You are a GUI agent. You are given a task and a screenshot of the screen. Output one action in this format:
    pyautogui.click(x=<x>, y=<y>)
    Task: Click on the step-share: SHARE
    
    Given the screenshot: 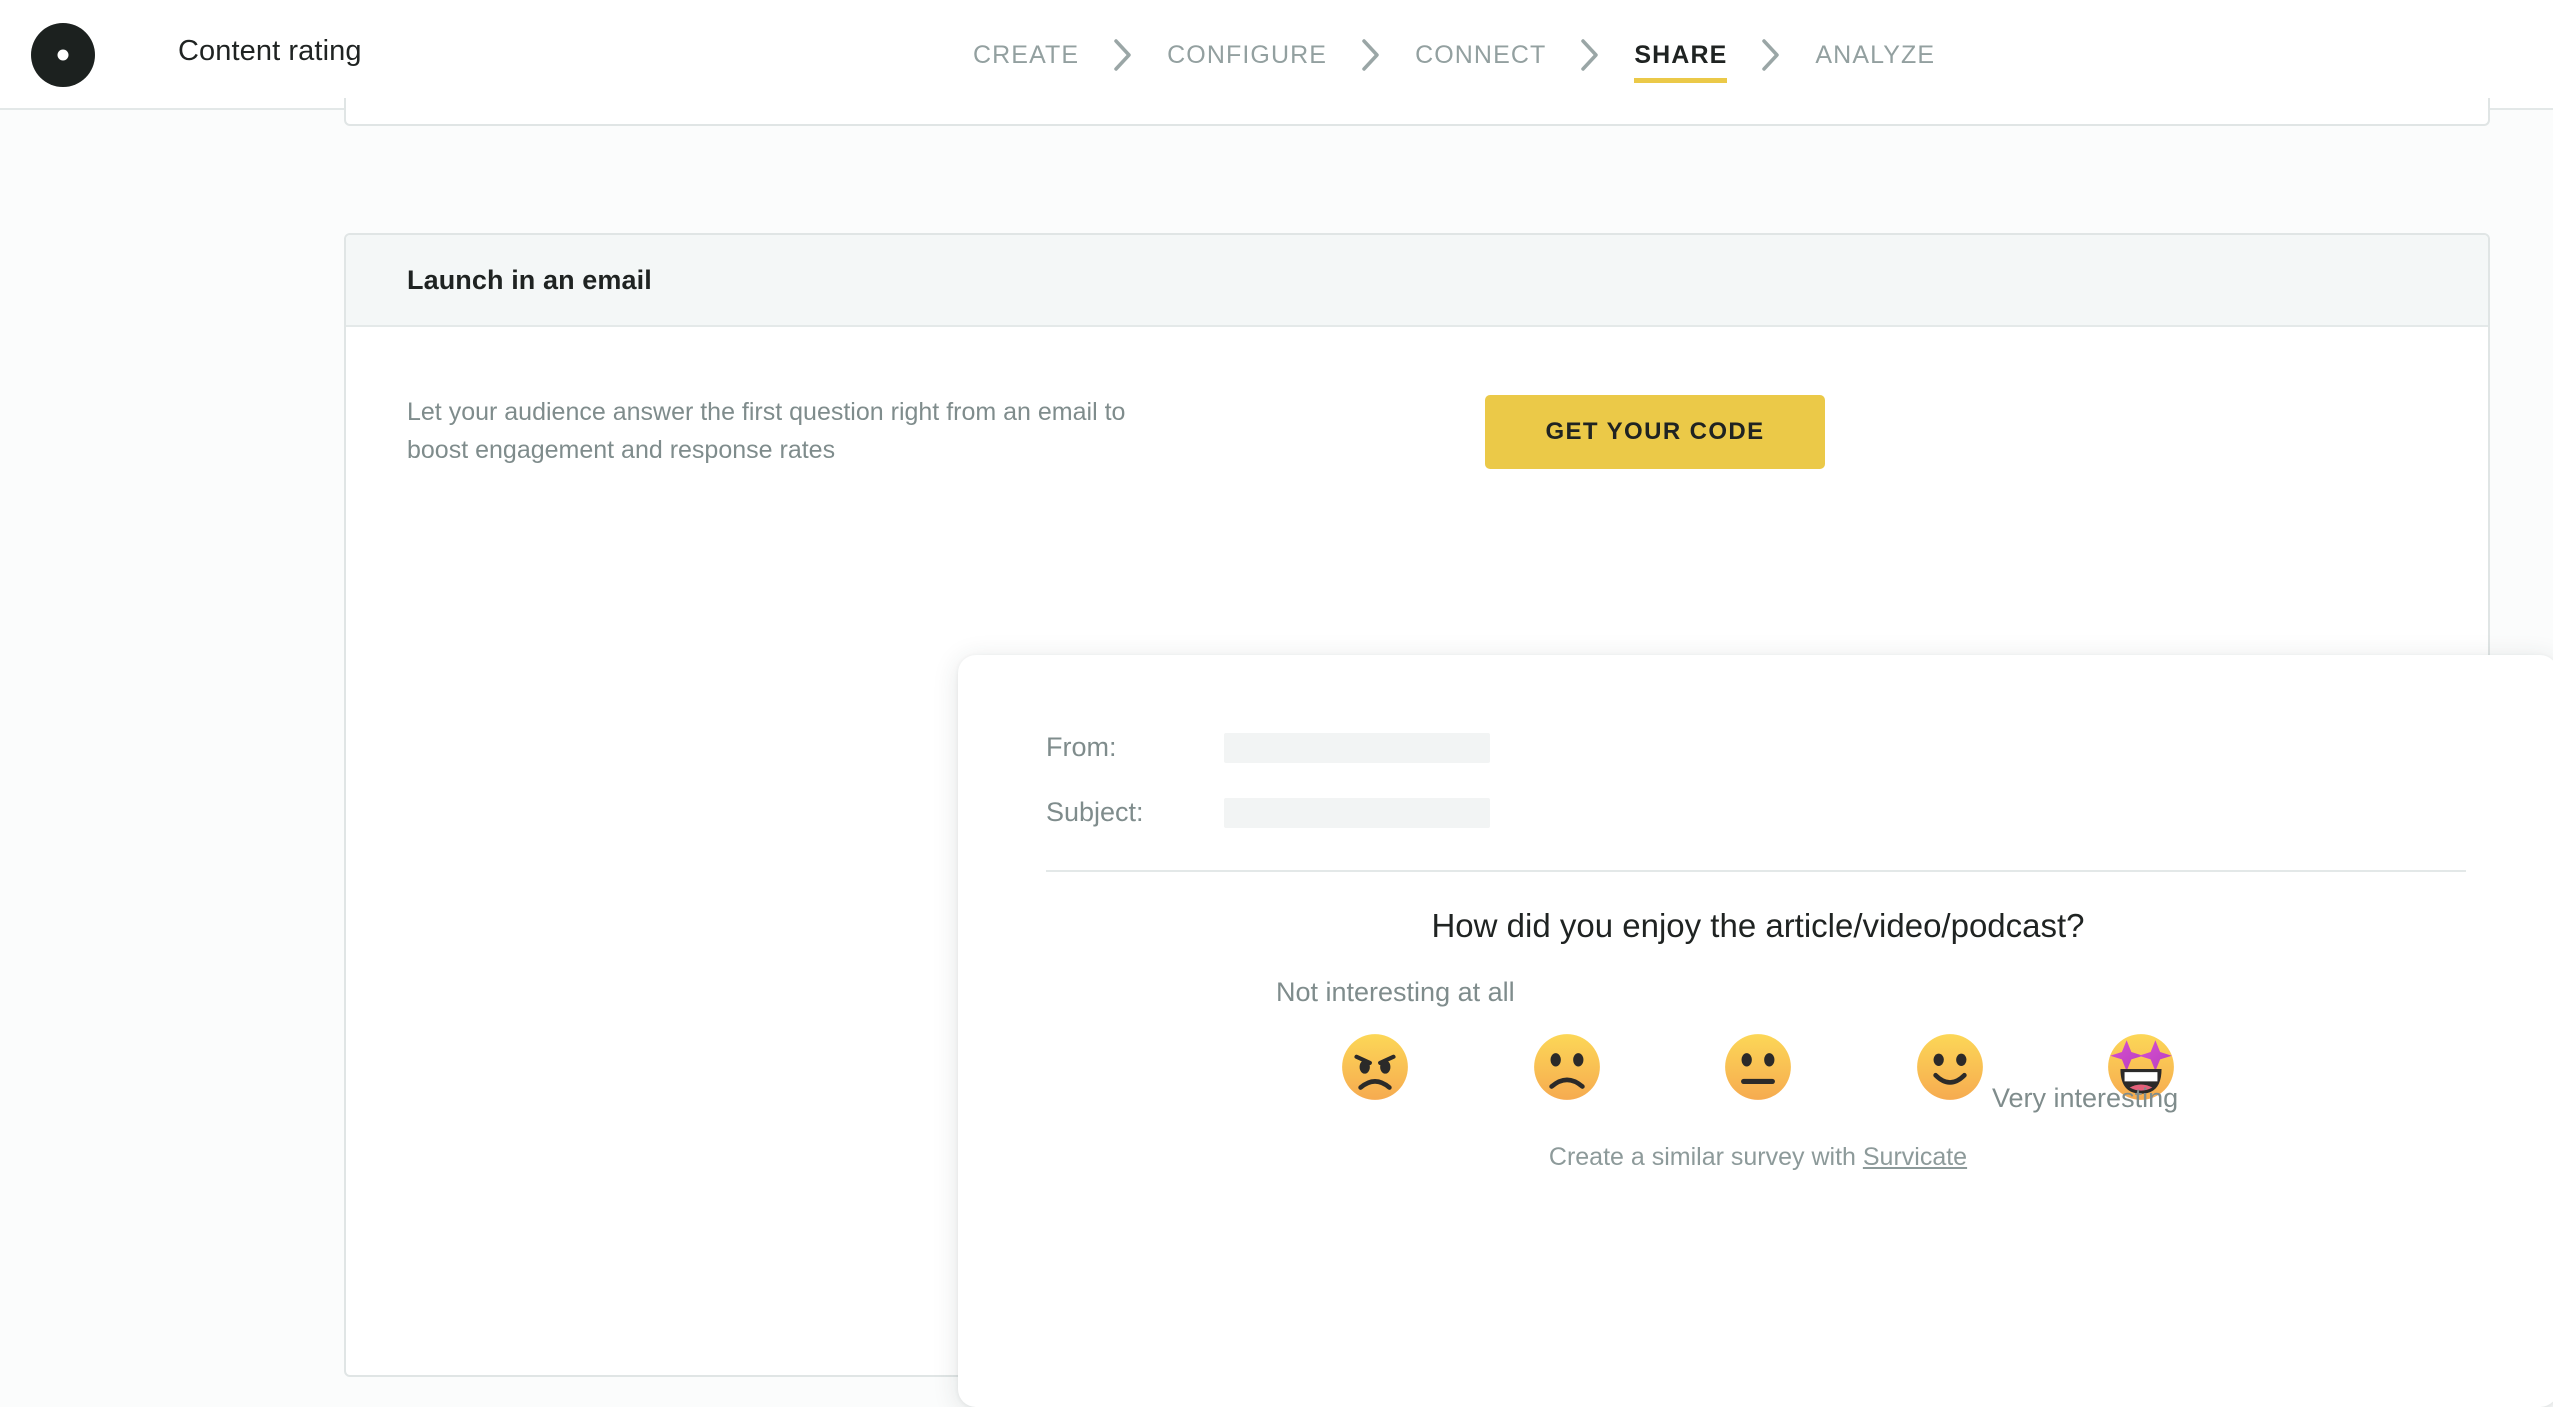 What is the action you would take?
    pyautogui.click(x=1680, y=55)
    